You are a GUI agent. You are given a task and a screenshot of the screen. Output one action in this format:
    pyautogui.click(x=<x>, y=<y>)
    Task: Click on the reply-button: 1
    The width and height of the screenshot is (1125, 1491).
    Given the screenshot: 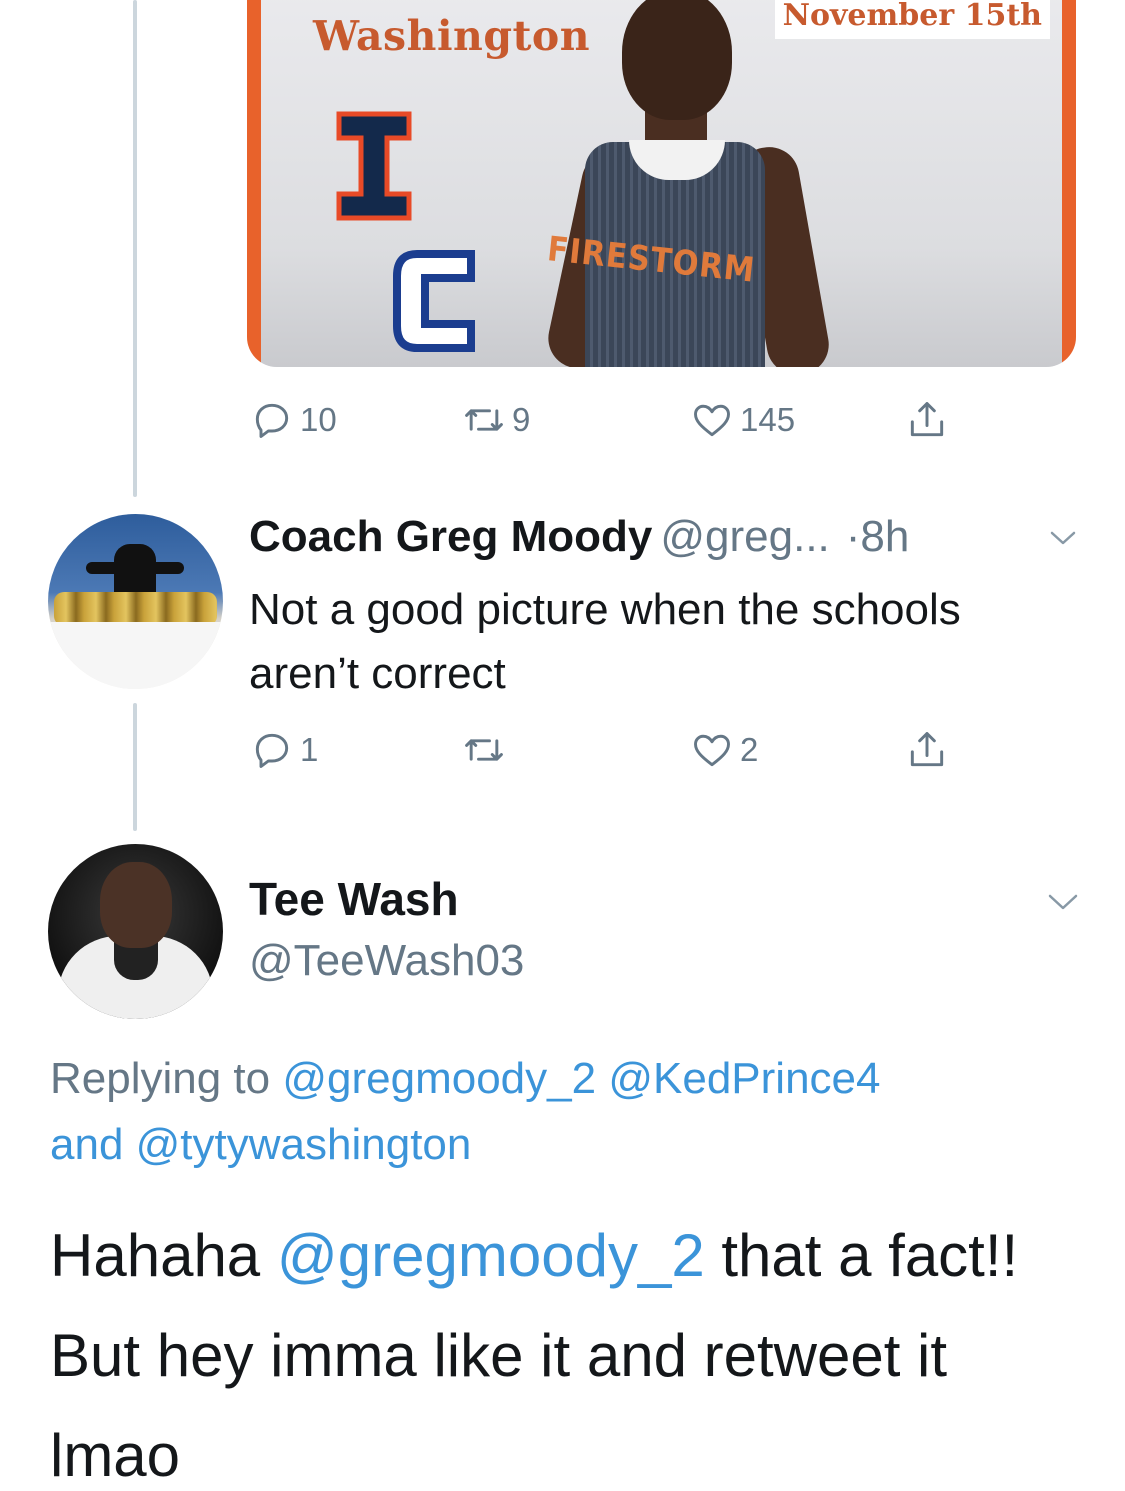 What is the action you would take?
    pyautogui.click(x=284, y=750)
    